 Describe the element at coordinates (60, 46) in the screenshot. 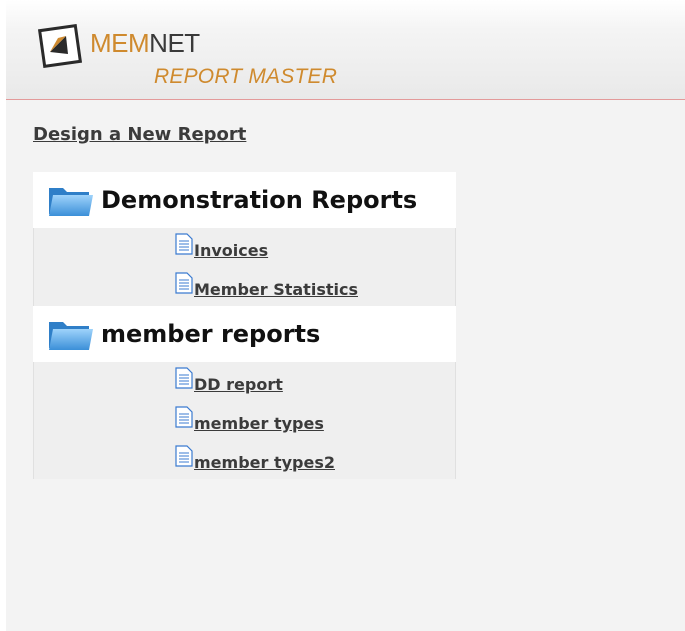

I see `memnet-logo-icon` at that location.